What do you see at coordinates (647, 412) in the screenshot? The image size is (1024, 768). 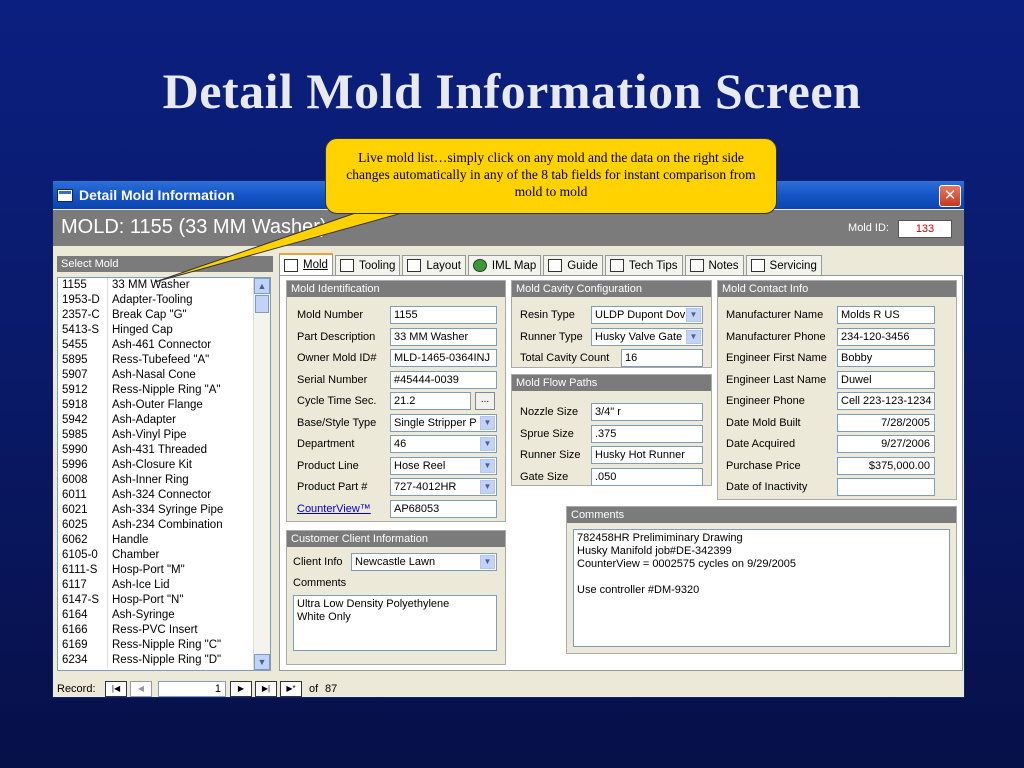 I see `nozzle-size-field: 3/4" r` at bounding box center [647, 412].